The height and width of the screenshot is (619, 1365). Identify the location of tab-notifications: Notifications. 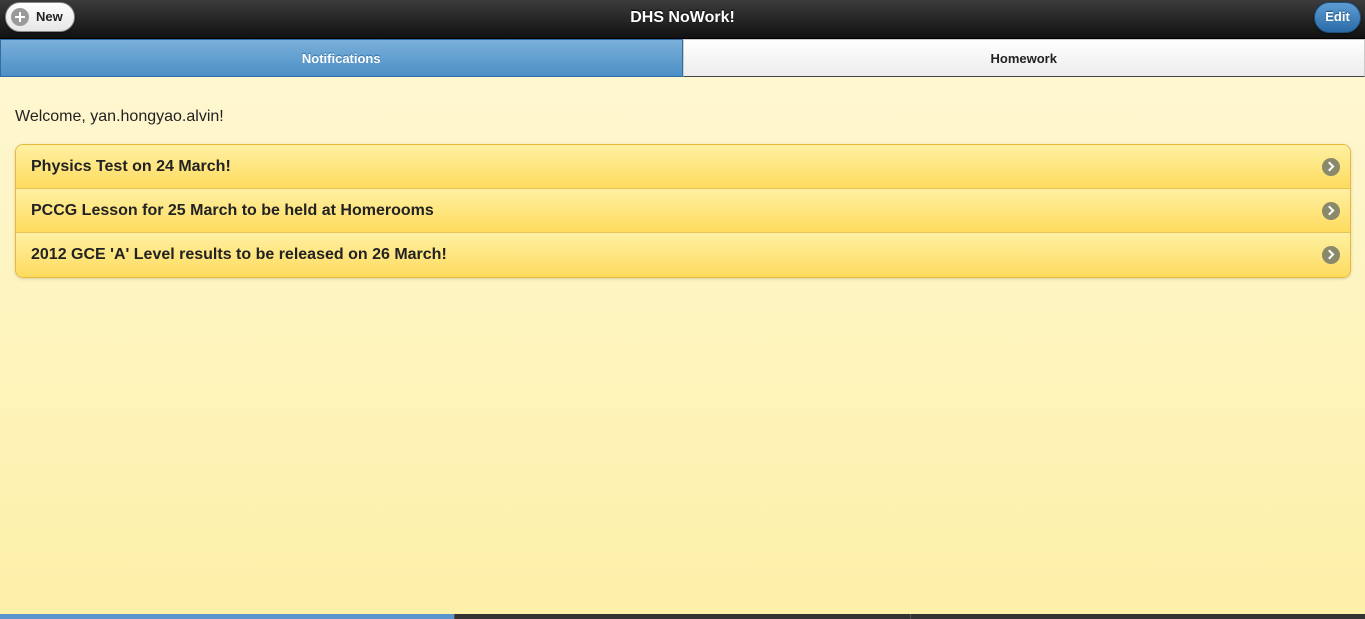
(341, 58).